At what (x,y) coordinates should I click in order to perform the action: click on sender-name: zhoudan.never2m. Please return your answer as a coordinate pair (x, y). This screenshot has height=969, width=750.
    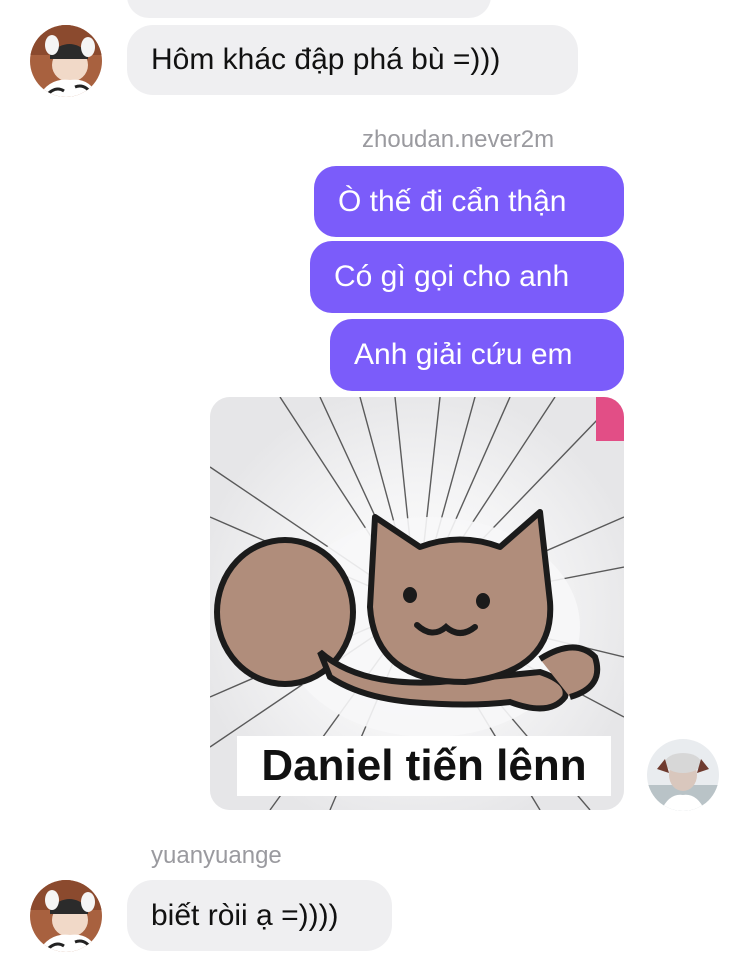
    Looking at the image, I should click on (458, 139).